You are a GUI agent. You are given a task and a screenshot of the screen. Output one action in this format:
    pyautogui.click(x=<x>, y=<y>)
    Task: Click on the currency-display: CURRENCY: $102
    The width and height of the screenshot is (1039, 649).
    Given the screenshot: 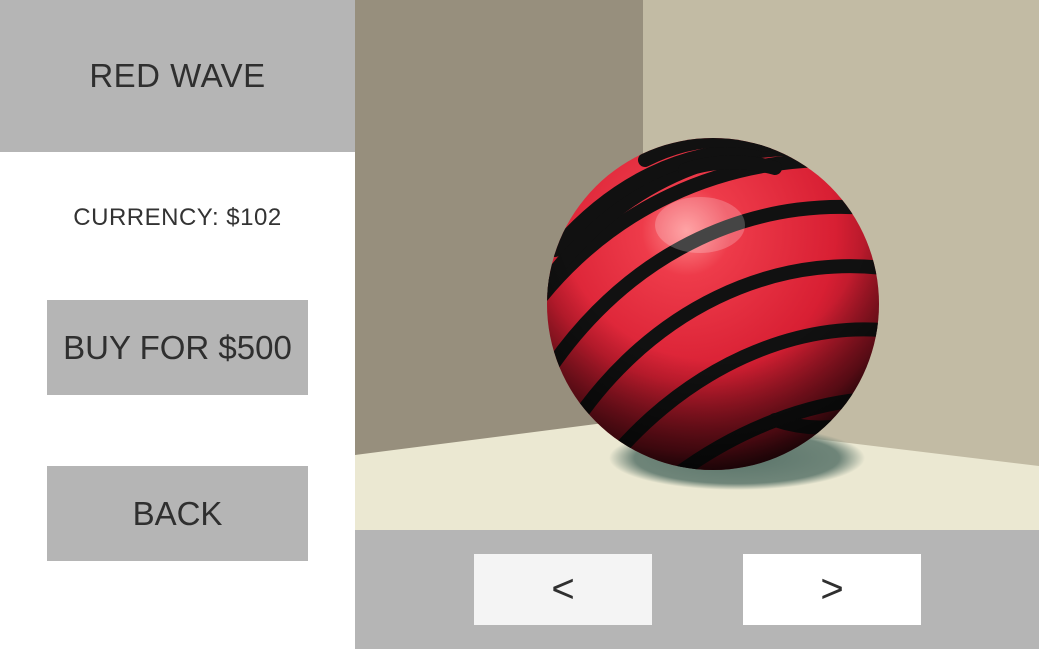 What is the action you would take?
    pyautogui.click(x=177, y=217)
    